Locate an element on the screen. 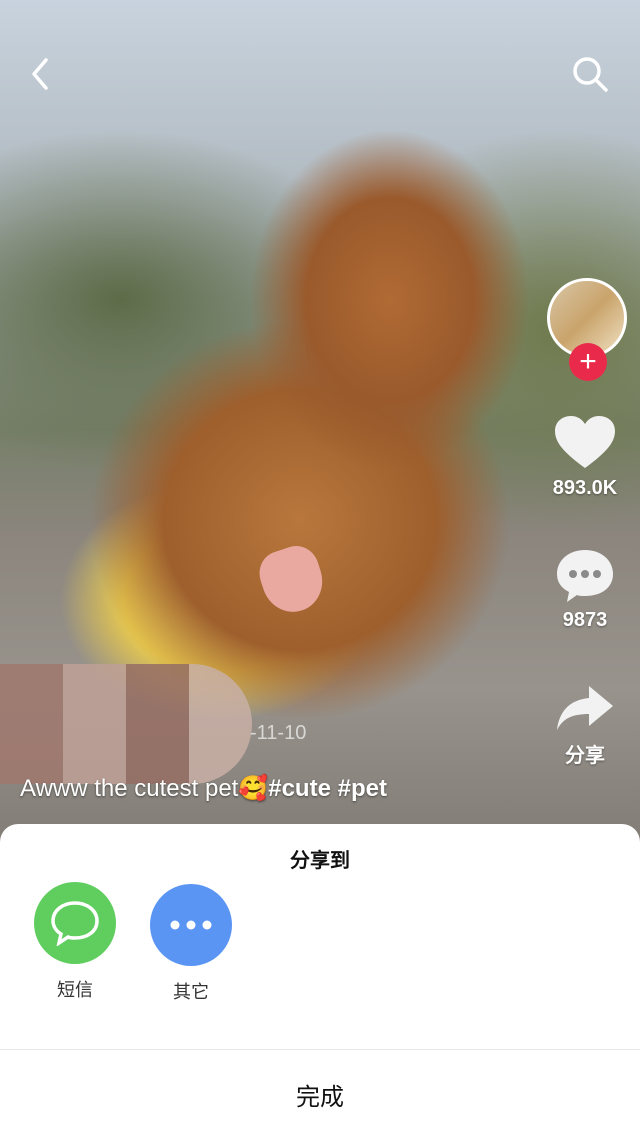 The height and width of the screenshot is (1138, 640). message-bubble-icon is located at coordinates (75, 923).